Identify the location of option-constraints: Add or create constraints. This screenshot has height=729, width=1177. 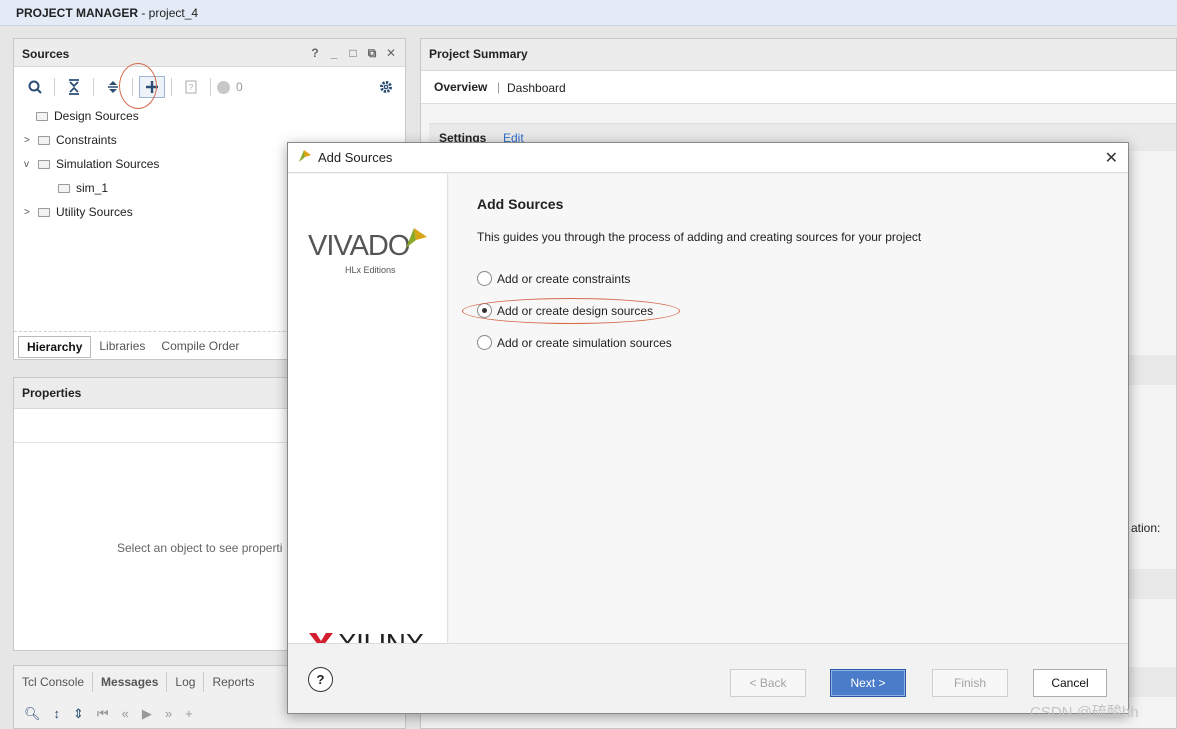
(553, 278).